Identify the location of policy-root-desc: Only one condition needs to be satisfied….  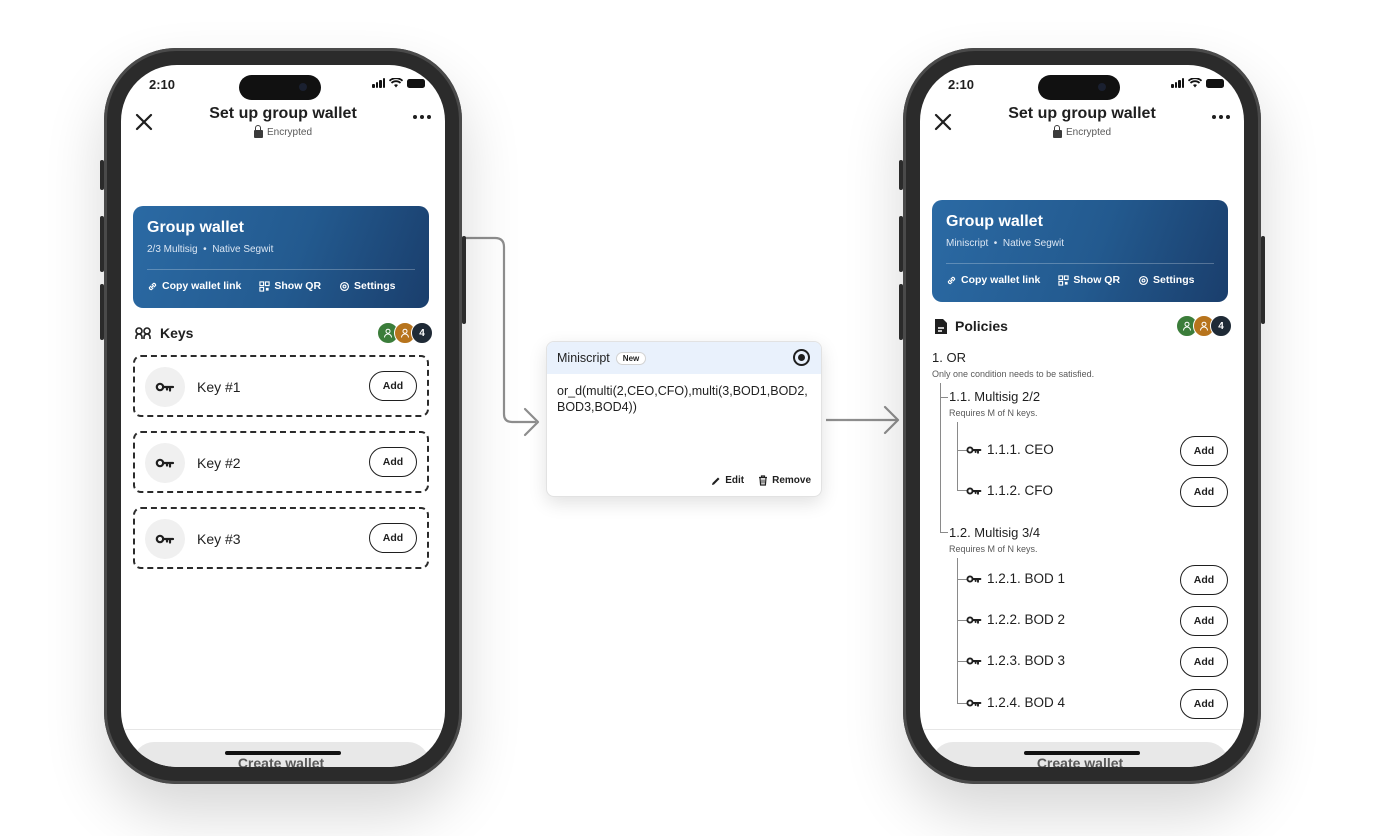
(1013, 374).